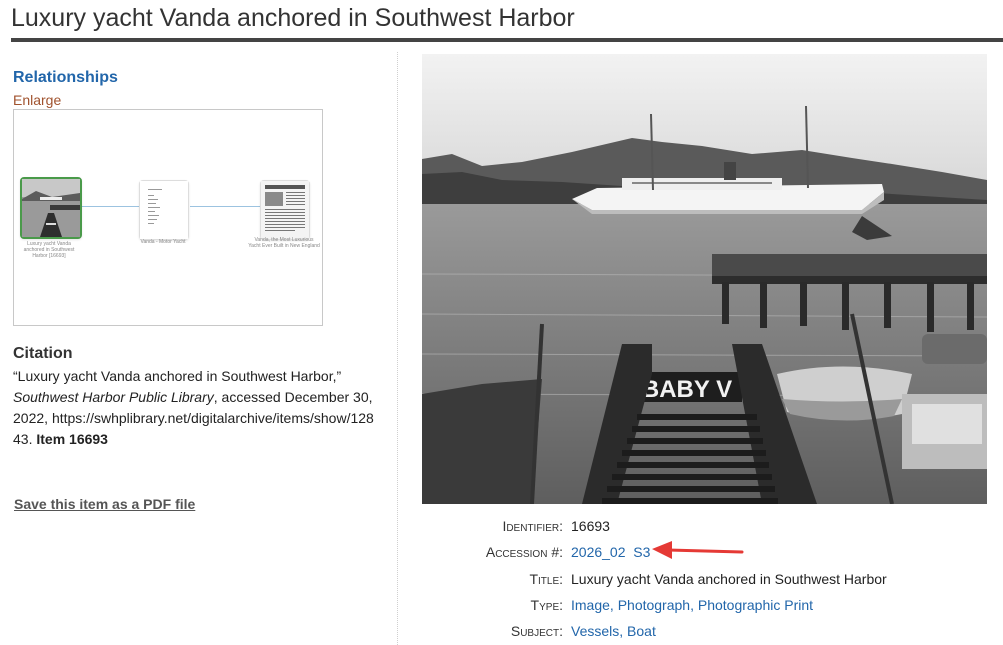 This screenshot has height=645, width=1003. I want to click on newspaper-icon, so click(285, 210).